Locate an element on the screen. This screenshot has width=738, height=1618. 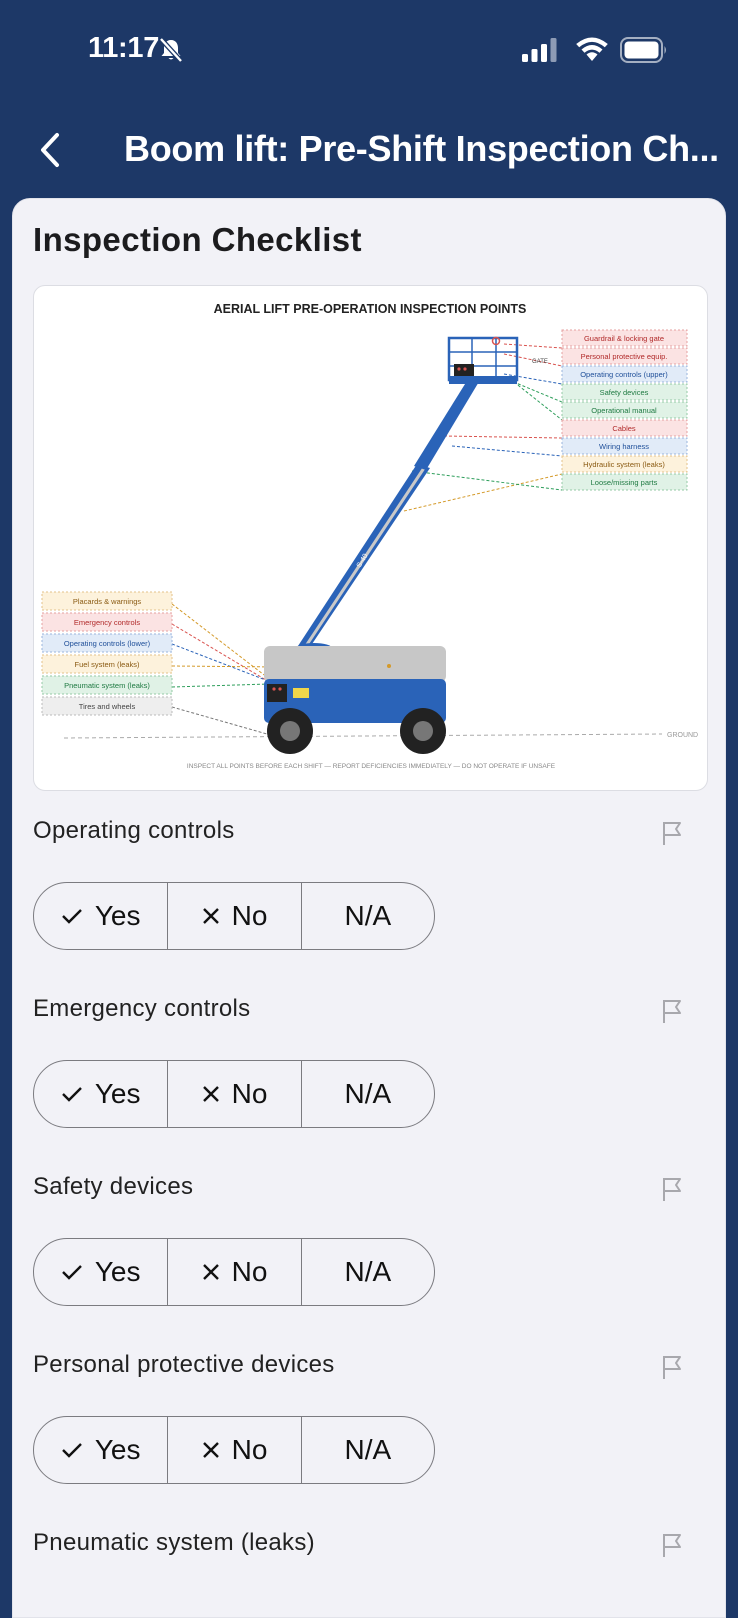
battery-icon is located at coordinates (643, 50).